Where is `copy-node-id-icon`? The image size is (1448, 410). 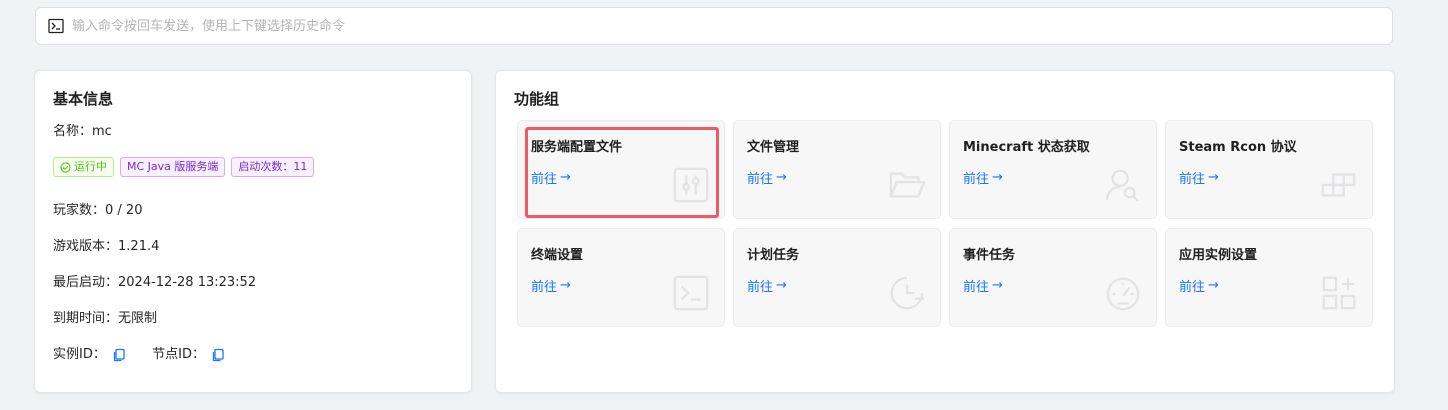 copy-node-id-icon is located at coordinates (218, 355).